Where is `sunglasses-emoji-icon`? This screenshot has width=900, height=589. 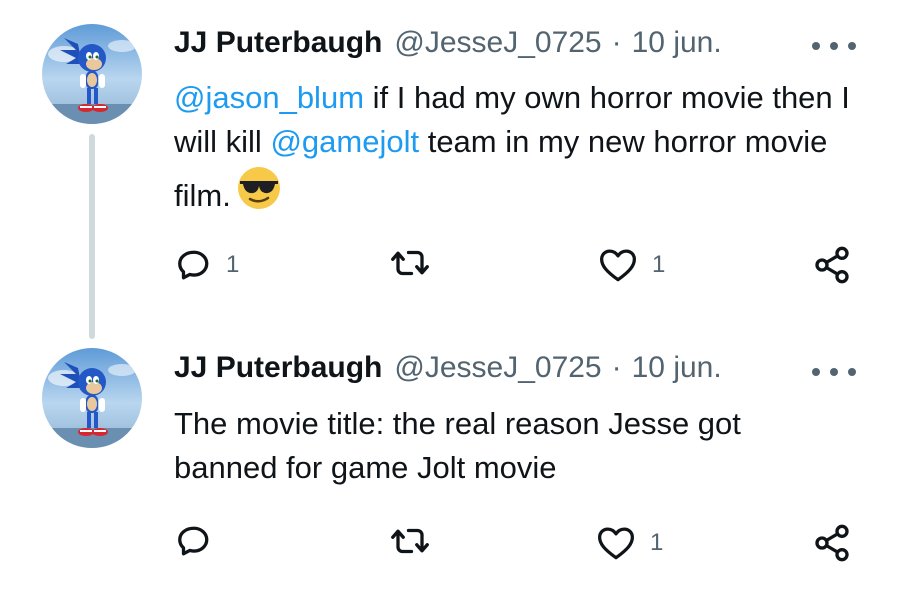 sunglasses-emoji-icon is located at coordinates (259, 194).